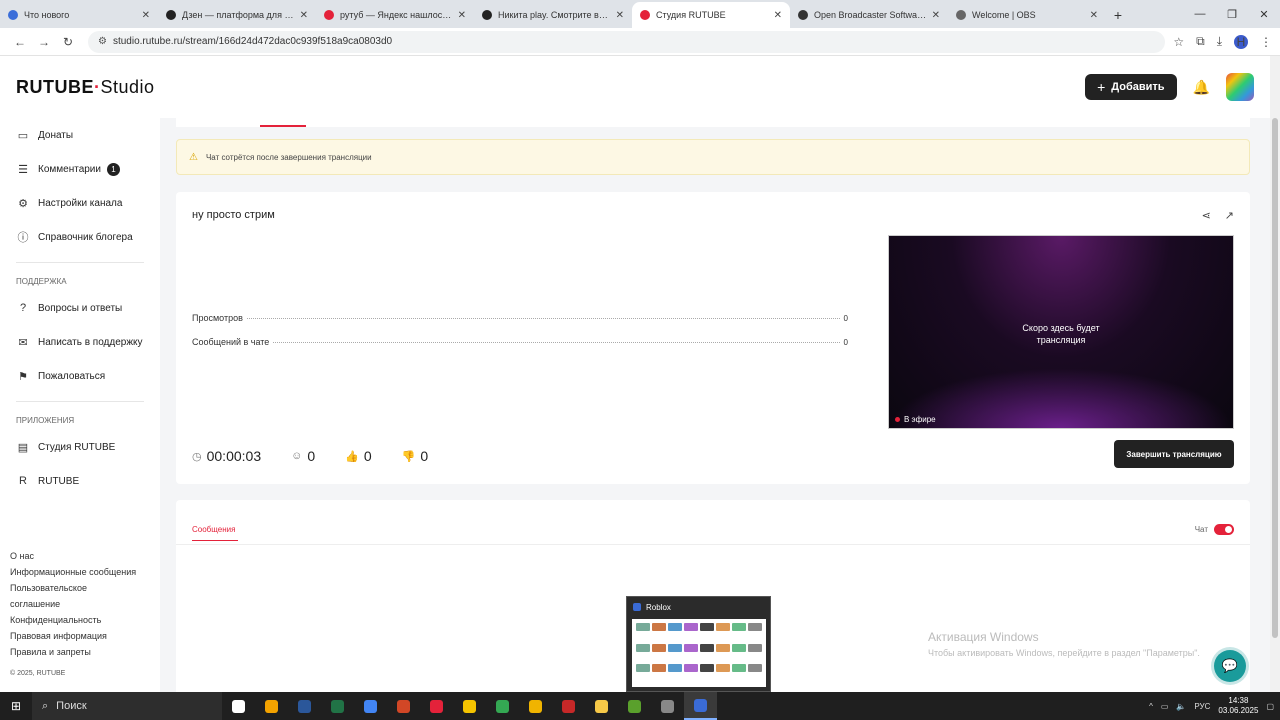 This screenshot has width=1280, height=720. Describe the element at coordinates (1174, 454) in the screenshot. I see `end-stream-button: Завершить трансляцию` at that location.